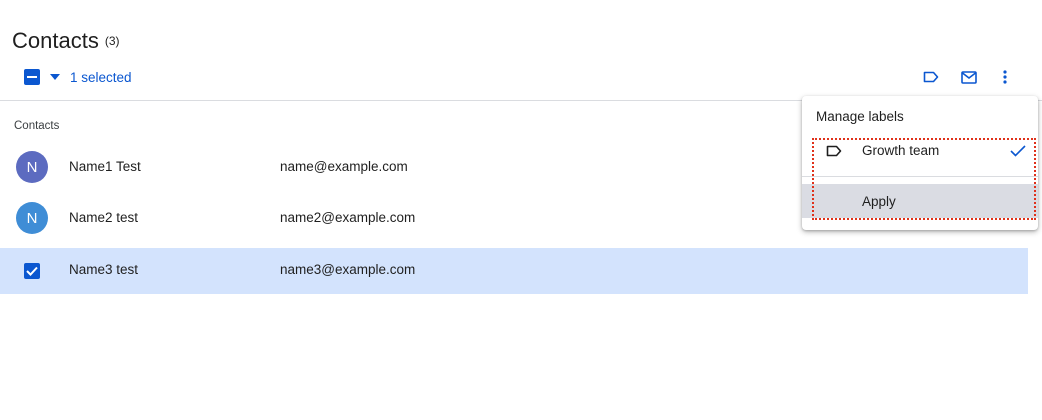 The image size is (1042, 420). I want to click on indeterminate-icon, so click(32, 77).